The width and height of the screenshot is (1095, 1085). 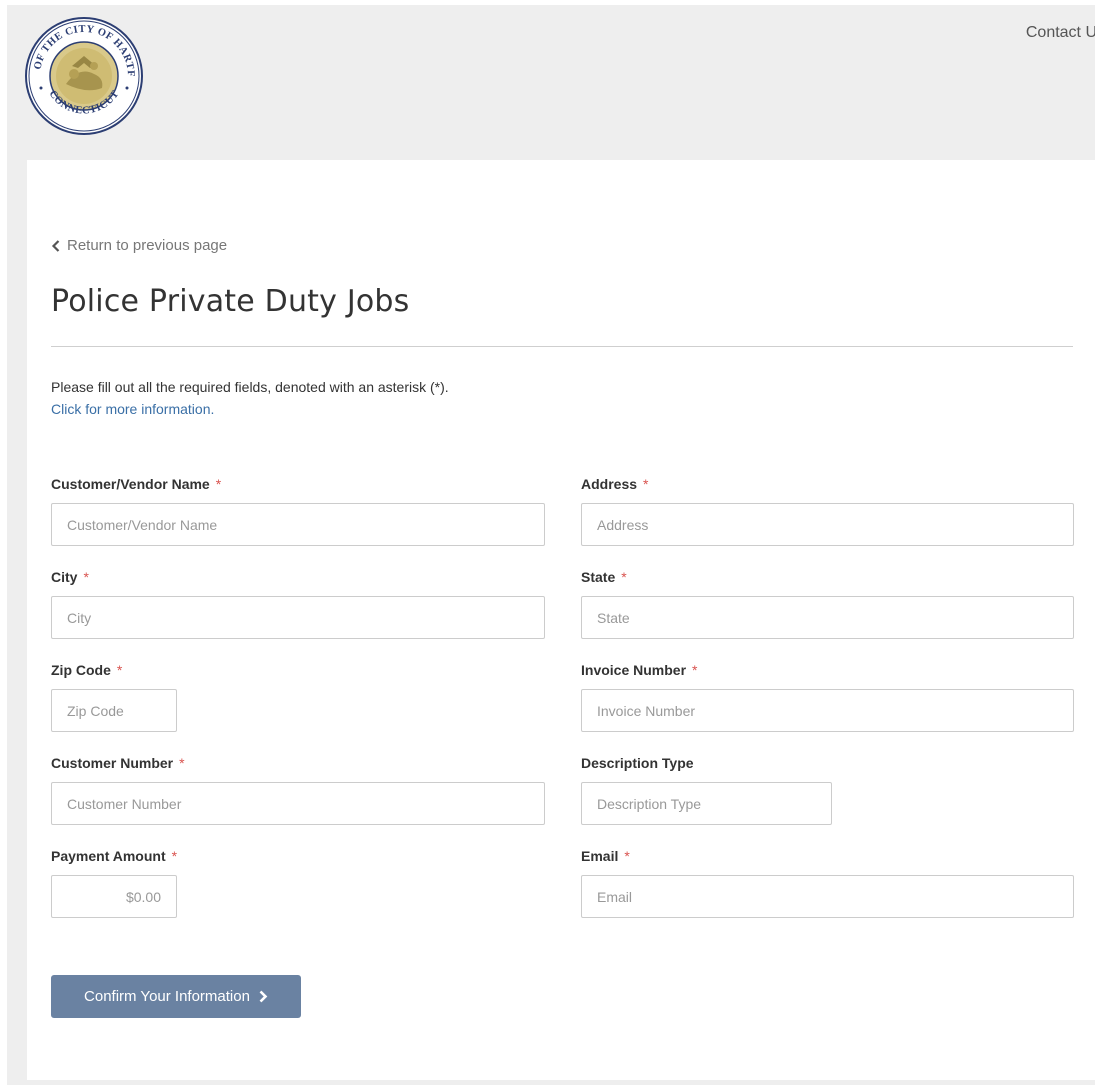 I want to click on customer-number-label: Customer Number *, so click(x=118, y=763).